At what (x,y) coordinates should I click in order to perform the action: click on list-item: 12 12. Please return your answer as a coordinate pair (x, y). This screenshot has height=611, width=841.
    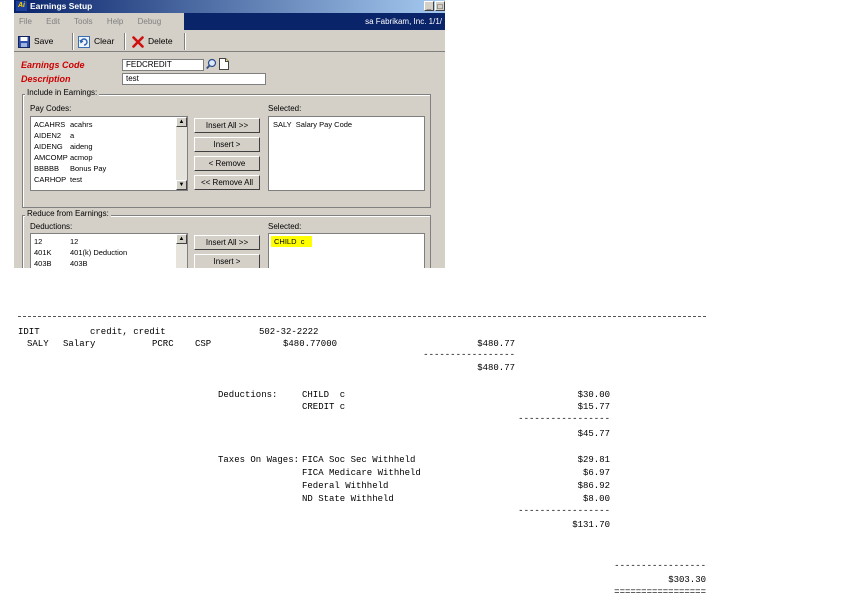
    Looking at the image, I should click on (109, 241).